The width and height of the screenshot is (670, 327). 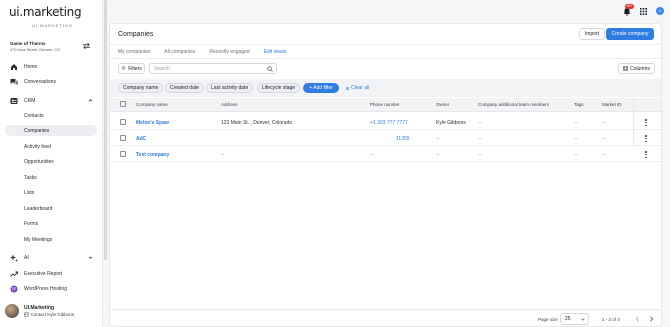 What do you see at coordinates (51, 66) in the screenshot?
I see `sidebar-item-home: Home` at bounding box center [51, 66].